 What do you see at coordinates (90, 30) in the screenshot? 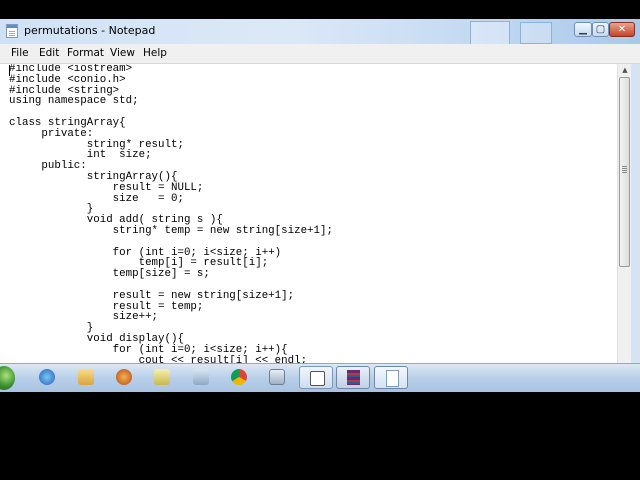
I see `window-title: permutations - Notepad` at bounding box center [90, 30].